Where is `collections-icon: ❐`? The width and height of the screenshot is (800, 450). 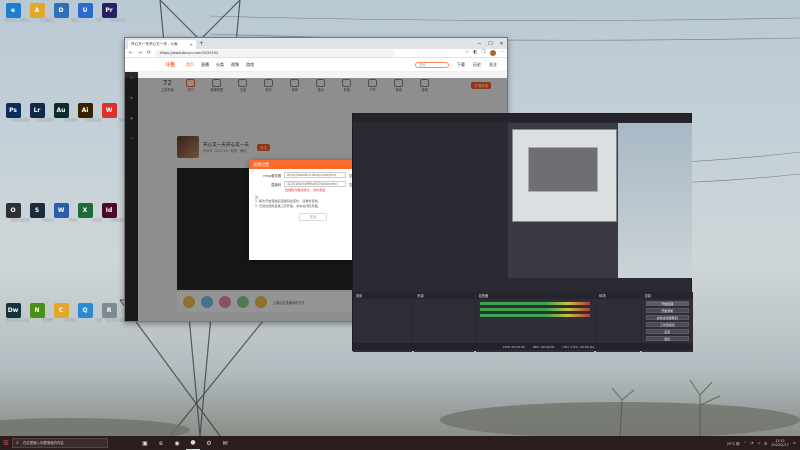
collections-icon: ❐ is located at coordinates (483, 53).